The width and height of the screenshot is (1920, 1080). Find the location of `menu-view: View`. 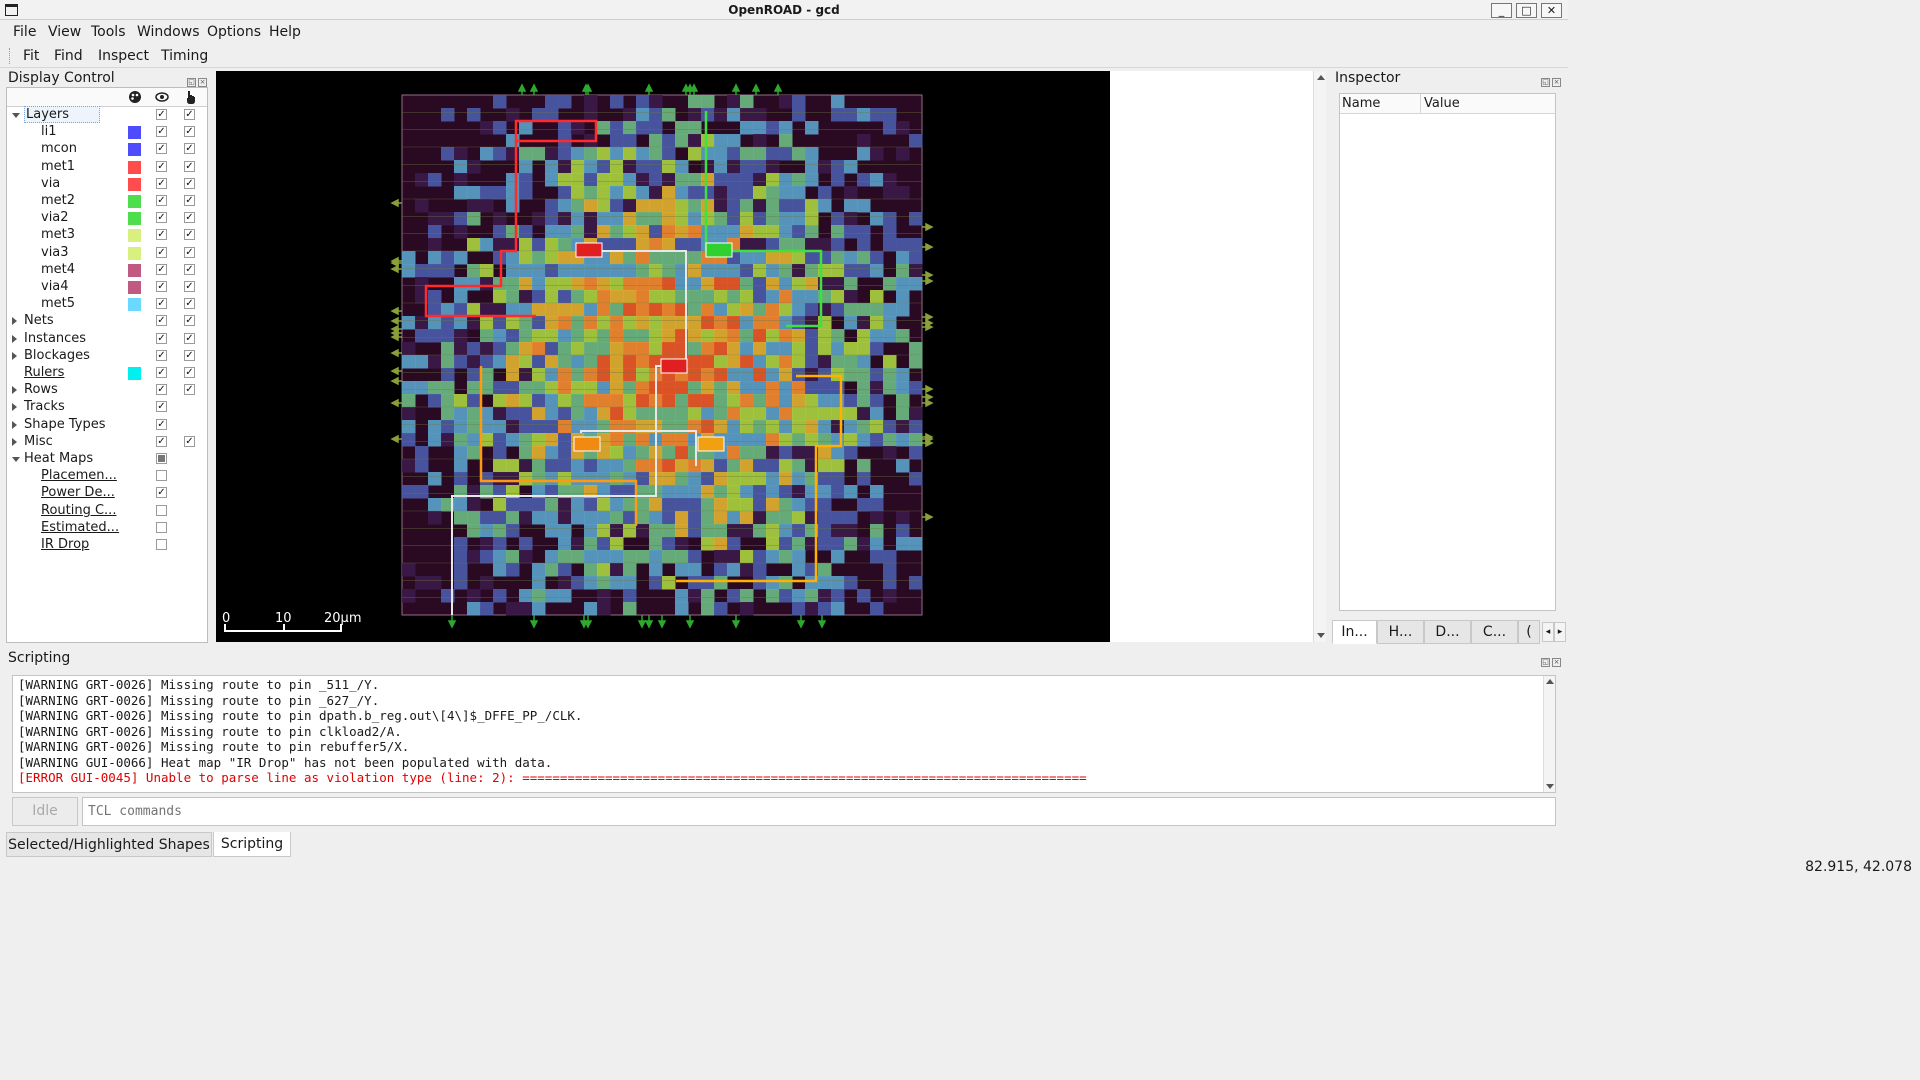

menu-view: View is located at coordinates (64, 32).